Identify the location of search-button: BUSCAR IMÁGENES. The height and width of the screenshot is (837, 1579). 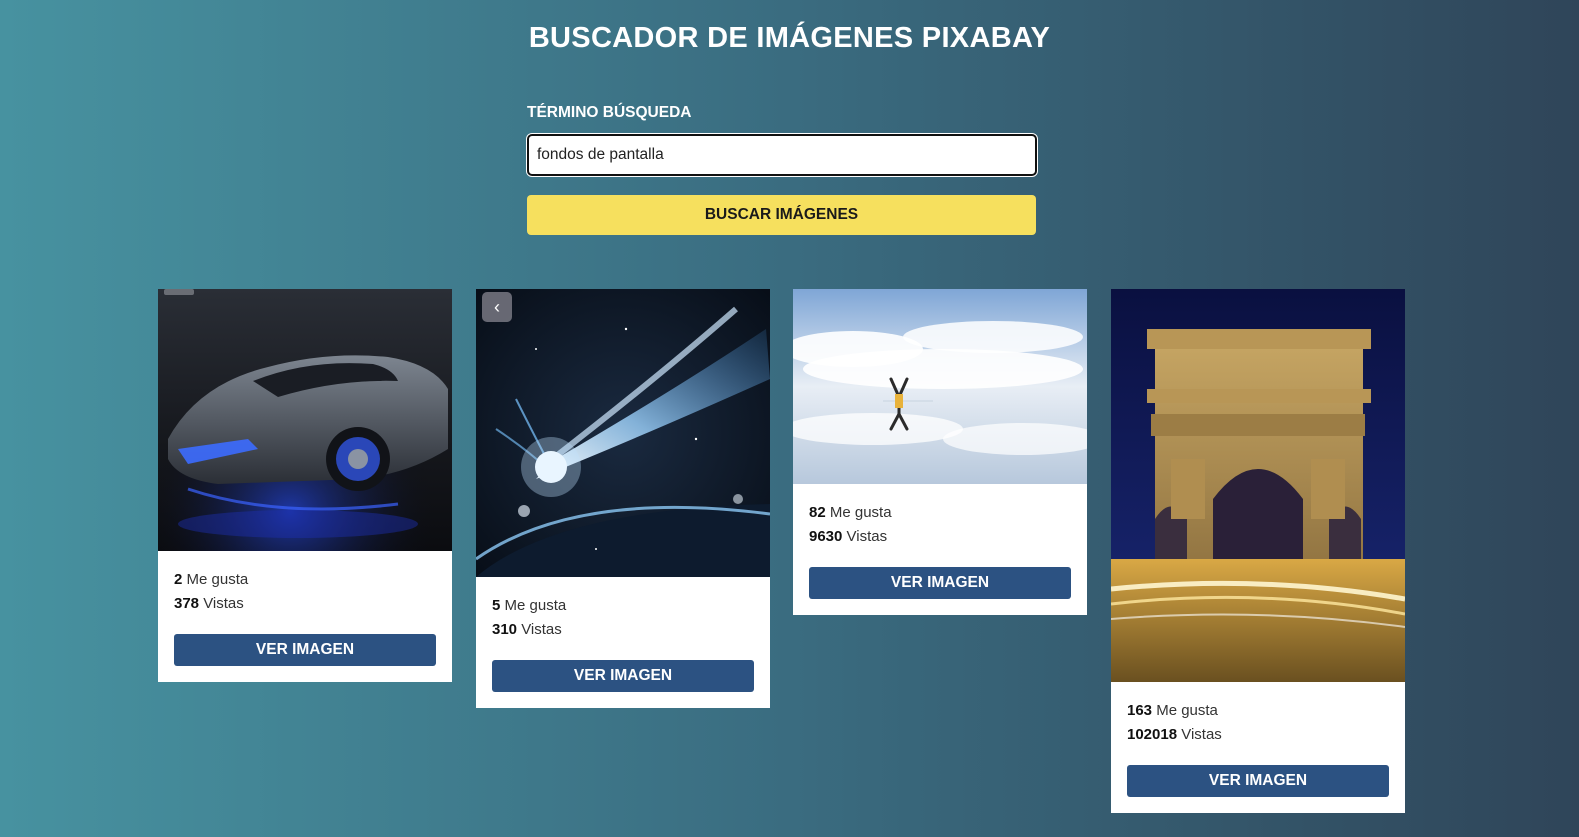
(781, 215).